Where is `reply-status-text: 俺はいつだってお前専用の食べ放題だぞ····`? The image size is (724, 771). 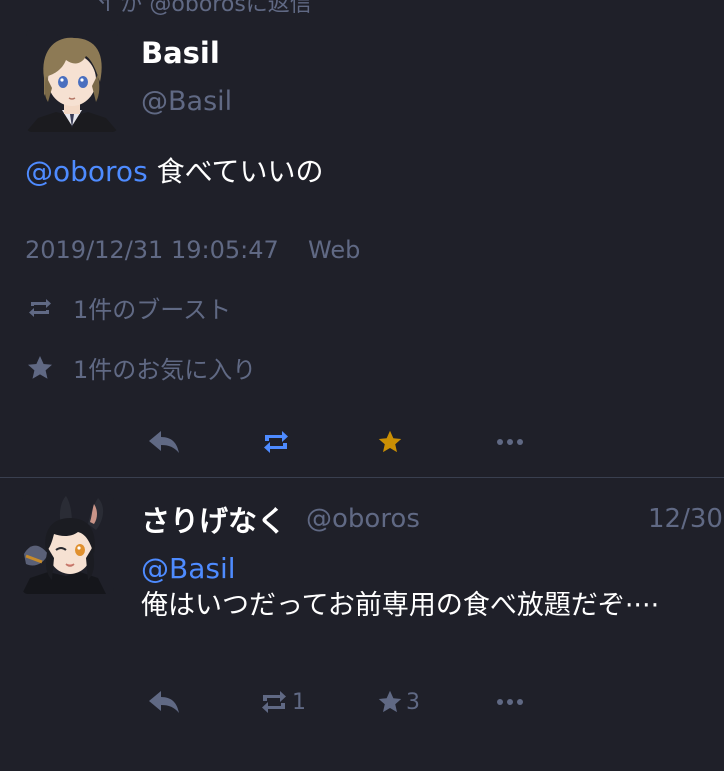
reply-status-text: 俺はいつだってお前専用の食べ放題だぞ···· is located at coordinates (400, 605).